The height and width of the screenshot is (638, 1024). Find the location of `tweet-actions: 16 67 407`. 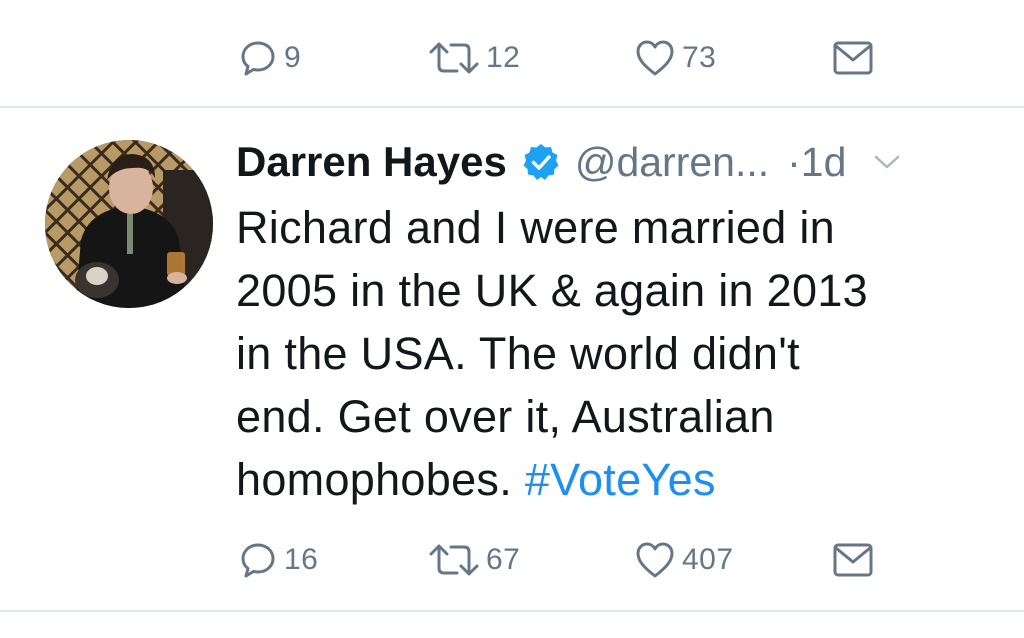

tweet-actions: 16 67 407 is located at coordinates (512, 560).